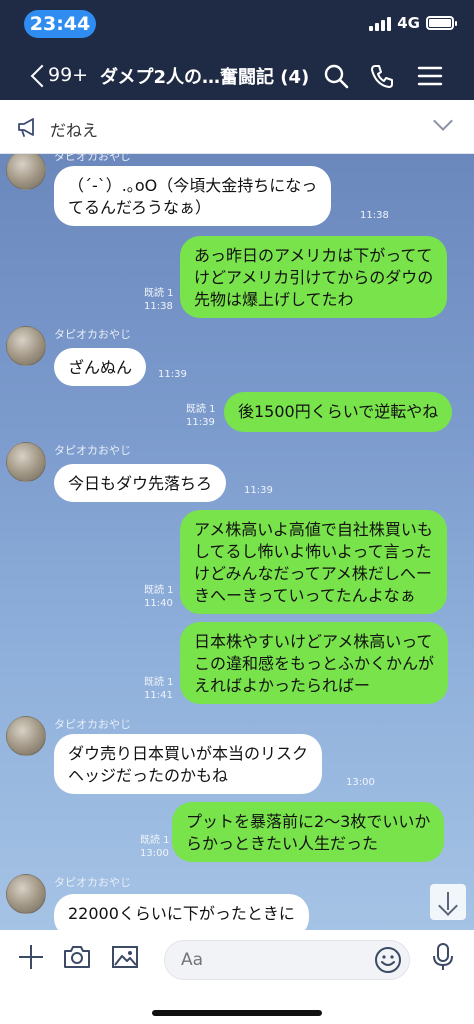  I want to click on message-text: ざんぬん, so click(100, 367).